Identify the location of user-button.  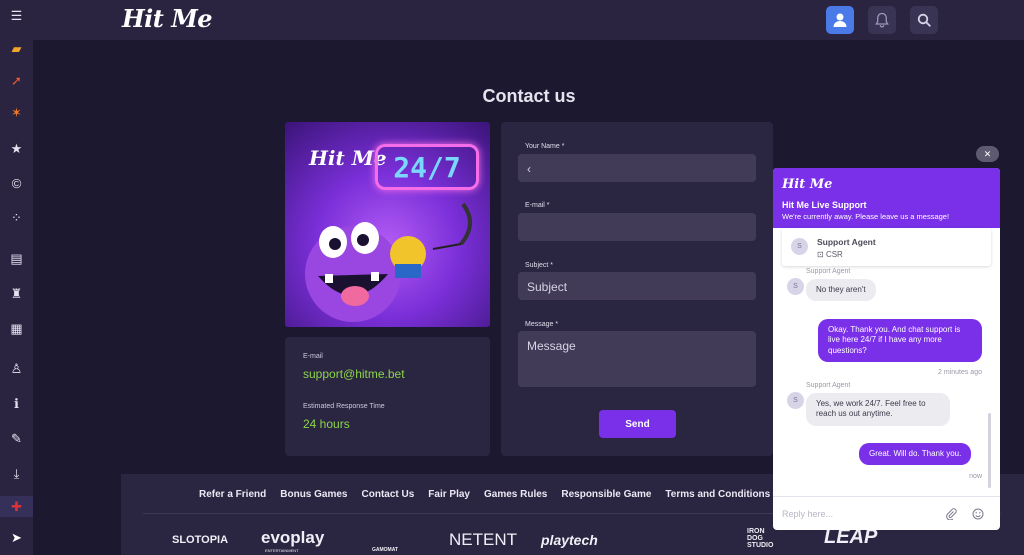
(840, 20).